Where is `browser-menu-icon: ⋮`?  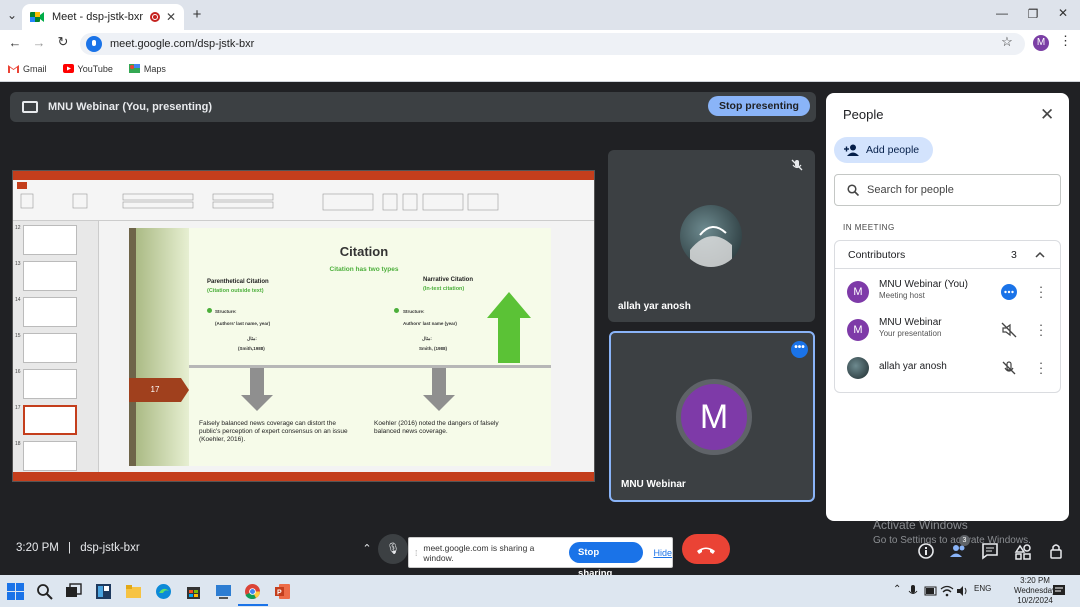 browser-menu-icon: ⋮ is located at coordinates (1065, 41).